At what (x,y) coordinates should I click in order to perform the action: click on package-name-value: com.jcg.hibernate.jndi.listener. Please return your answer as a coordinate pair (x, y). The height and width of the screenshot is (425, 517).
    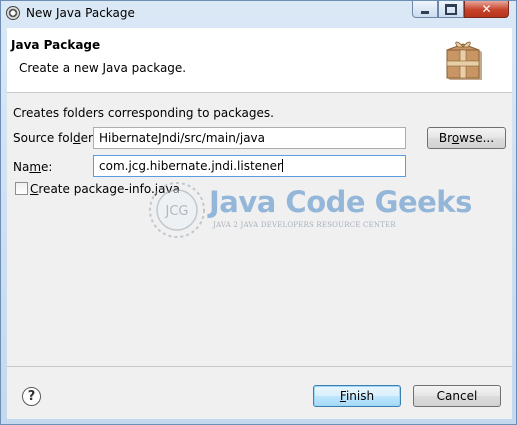
    Looking at the image, I should click on (190, 166).